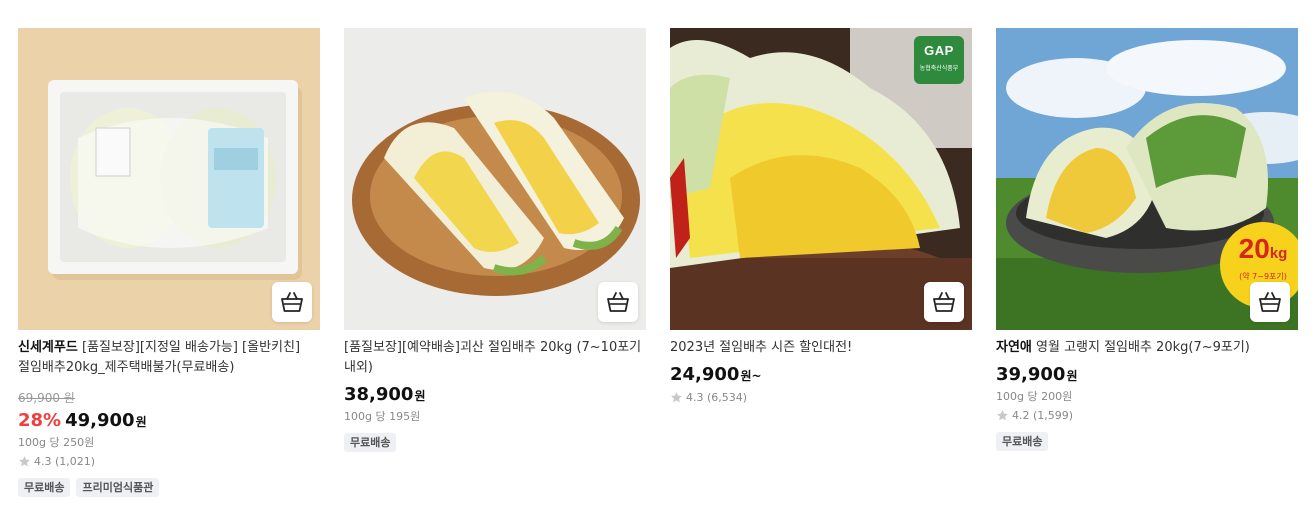 Image resolution: width=1312 pixels, height=516 pixels. Describe the element at coordinates (1147, 179) in the screenshot. I see `product-image: 20kg (약 7~9포기)` at that location.